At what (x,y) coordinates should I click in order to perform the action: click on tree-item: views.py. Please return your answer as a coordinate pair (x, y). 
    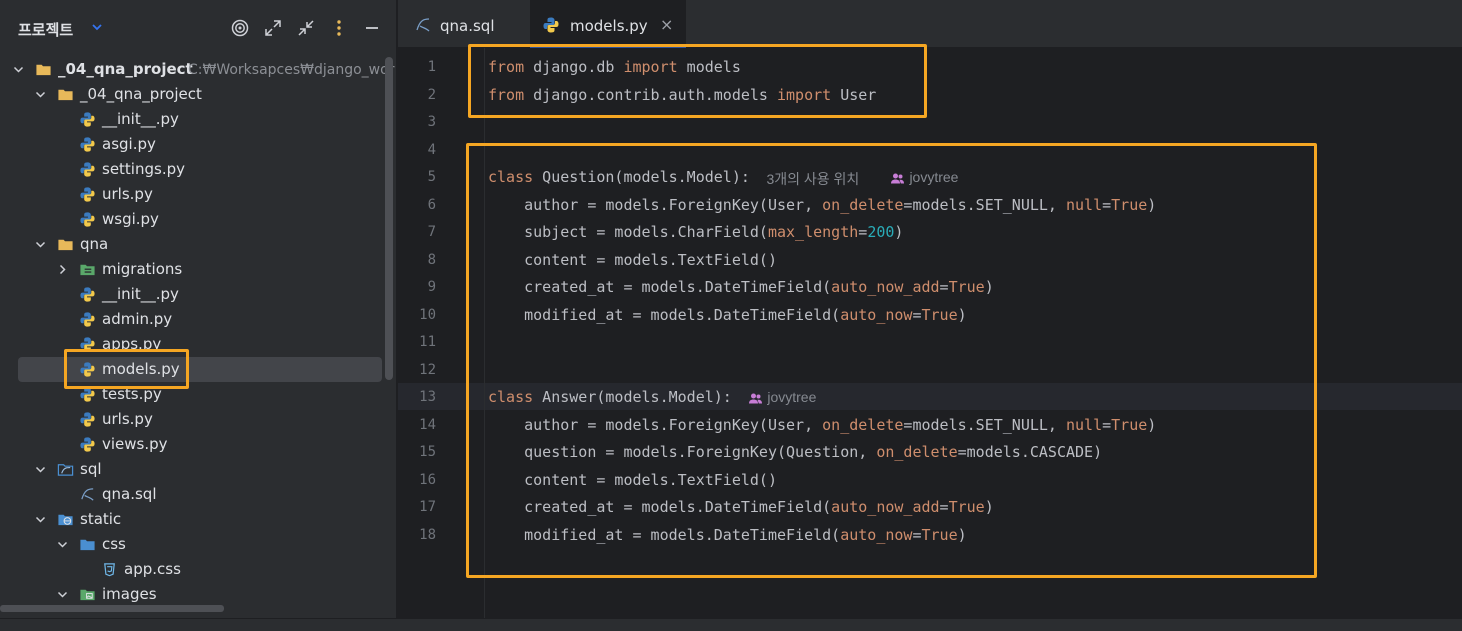
    Looking at the image, I should click on (191, 444).